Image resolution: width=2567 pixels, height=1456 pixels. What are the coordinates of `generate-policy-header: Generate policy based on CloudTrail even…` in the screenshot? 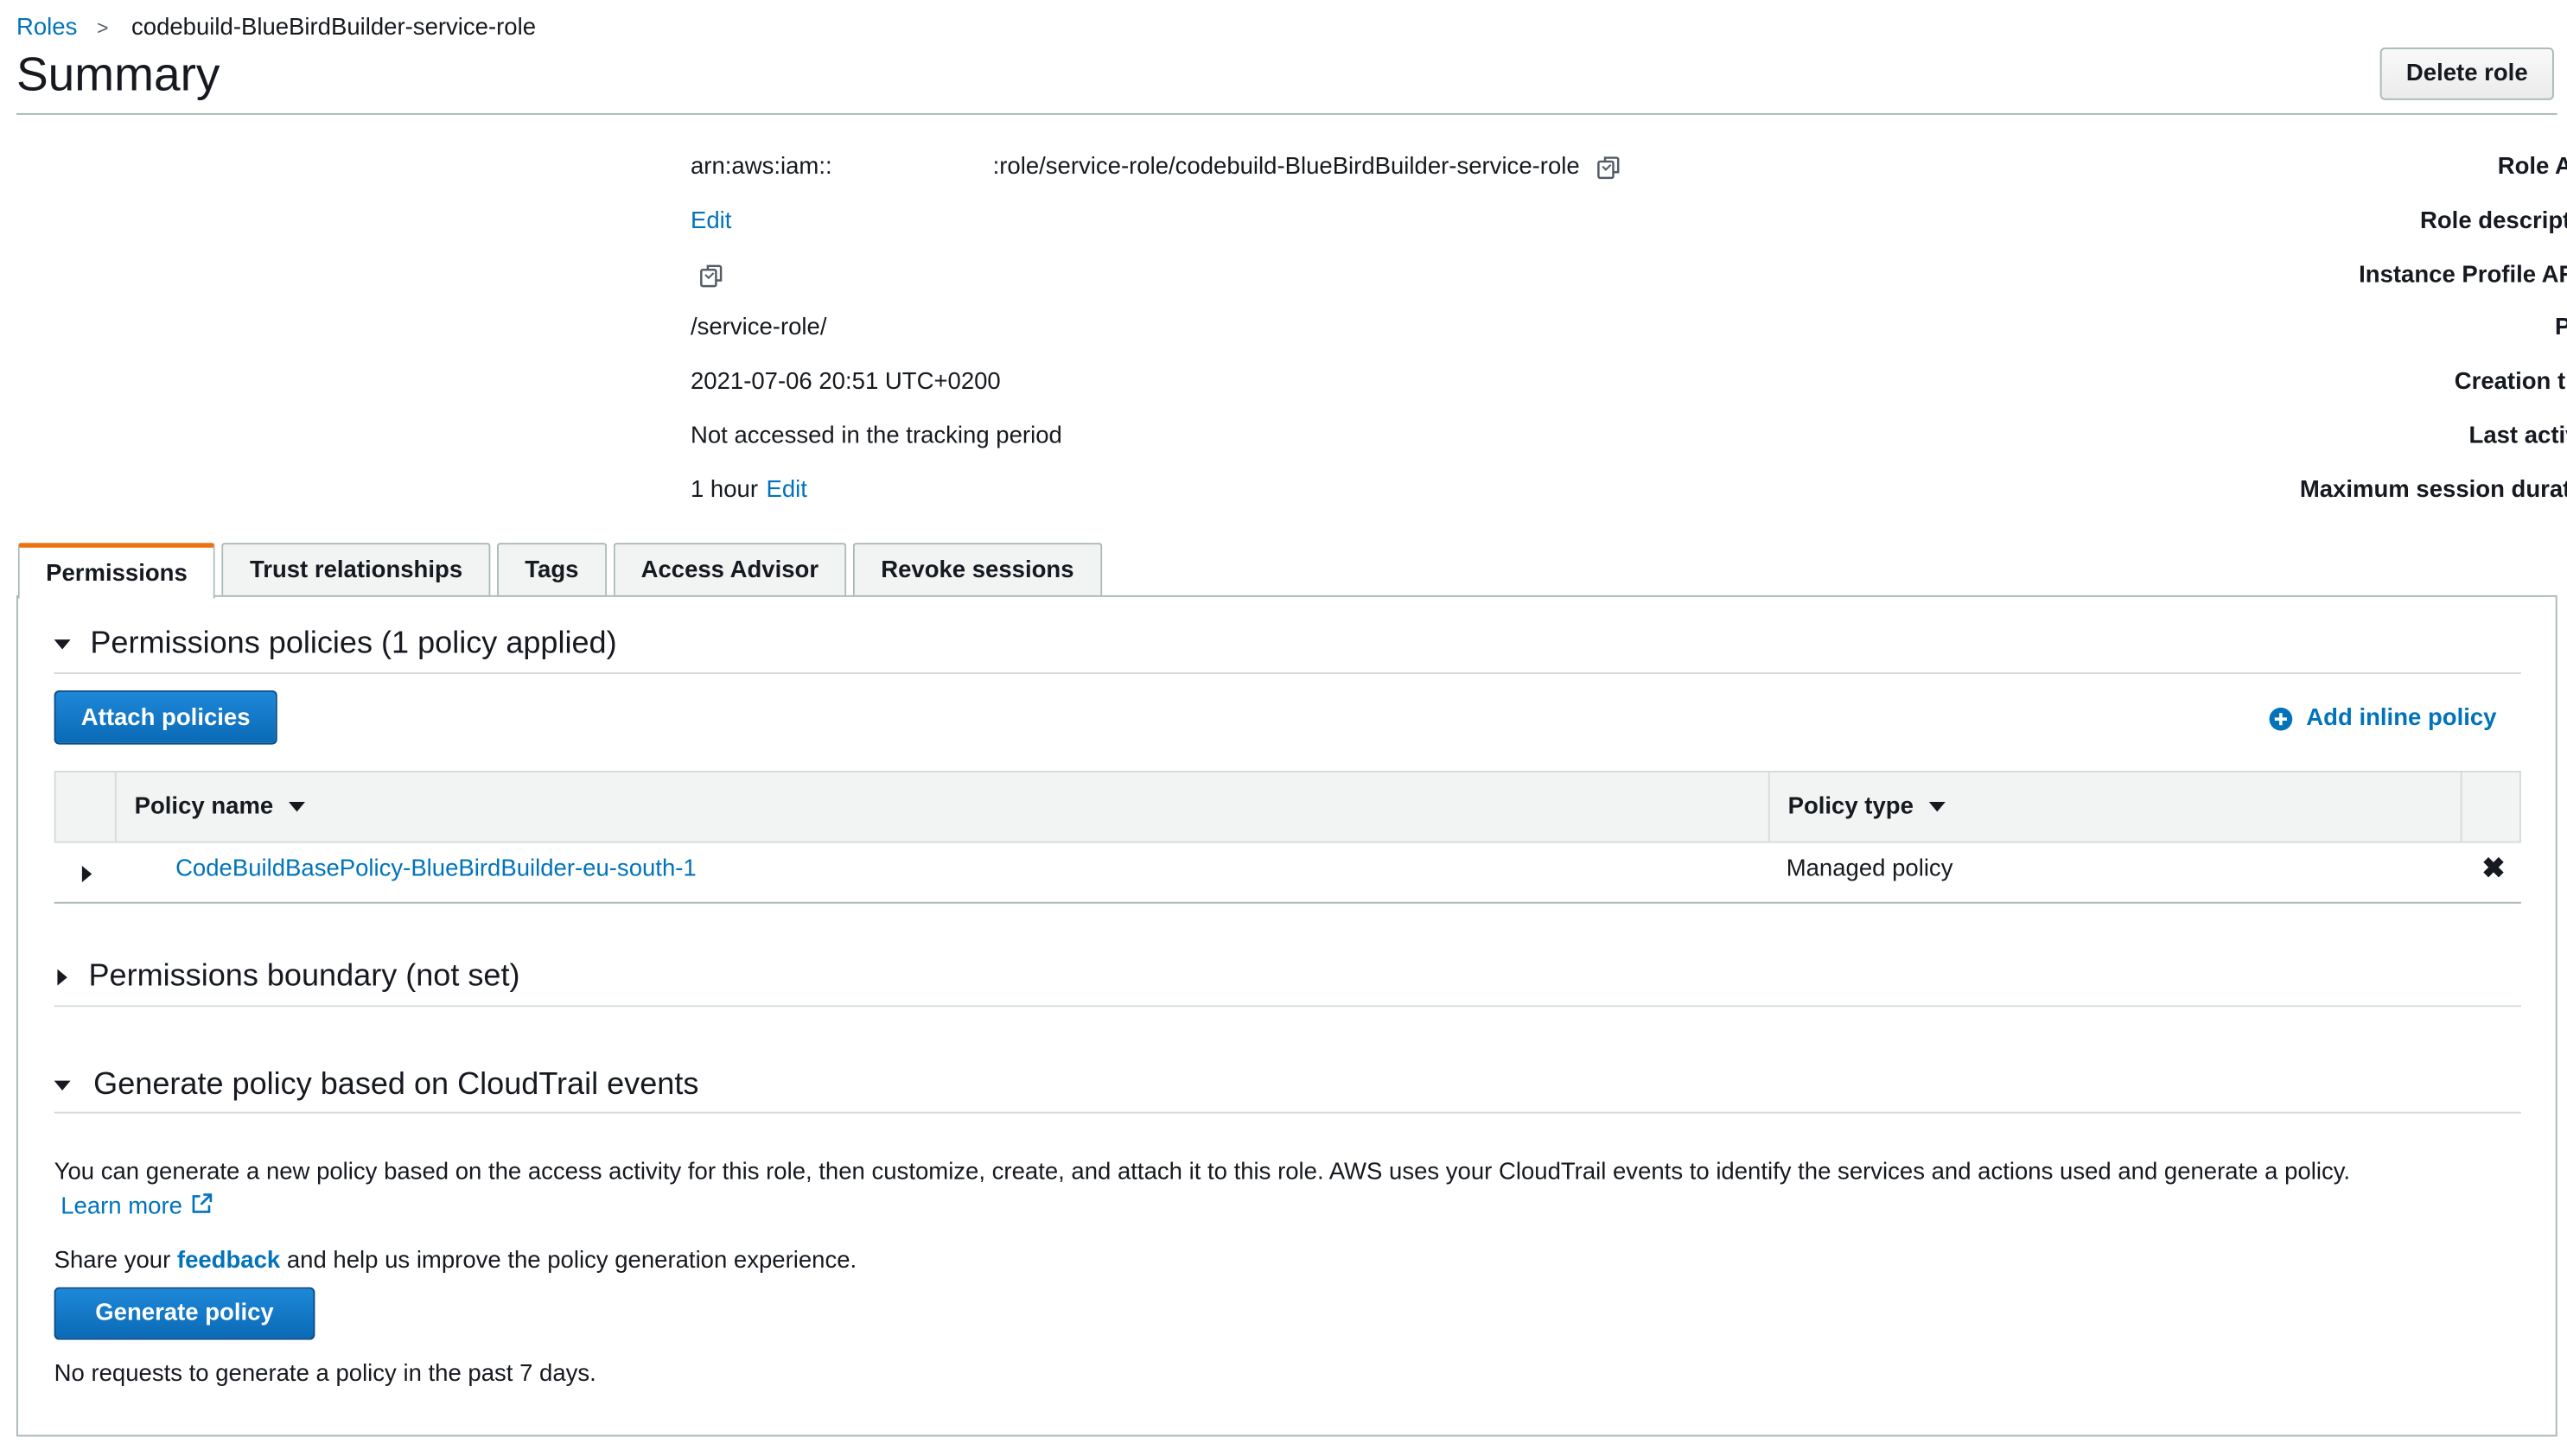 It's located at (377, 1085).